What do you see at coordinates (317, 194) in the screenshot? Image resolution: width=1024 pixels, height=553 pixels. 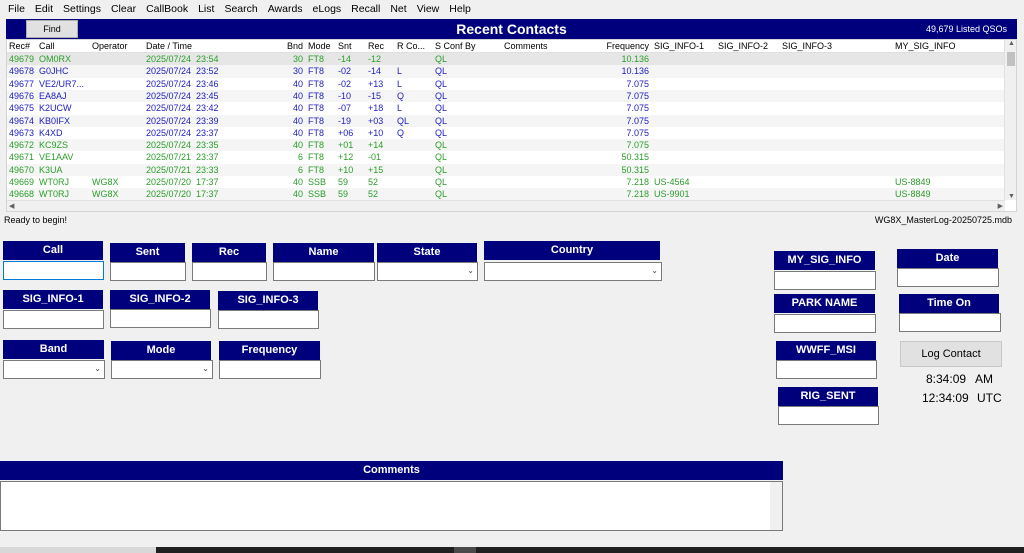 I see `cell-mode: SSB` at bounding box center [317, 194].